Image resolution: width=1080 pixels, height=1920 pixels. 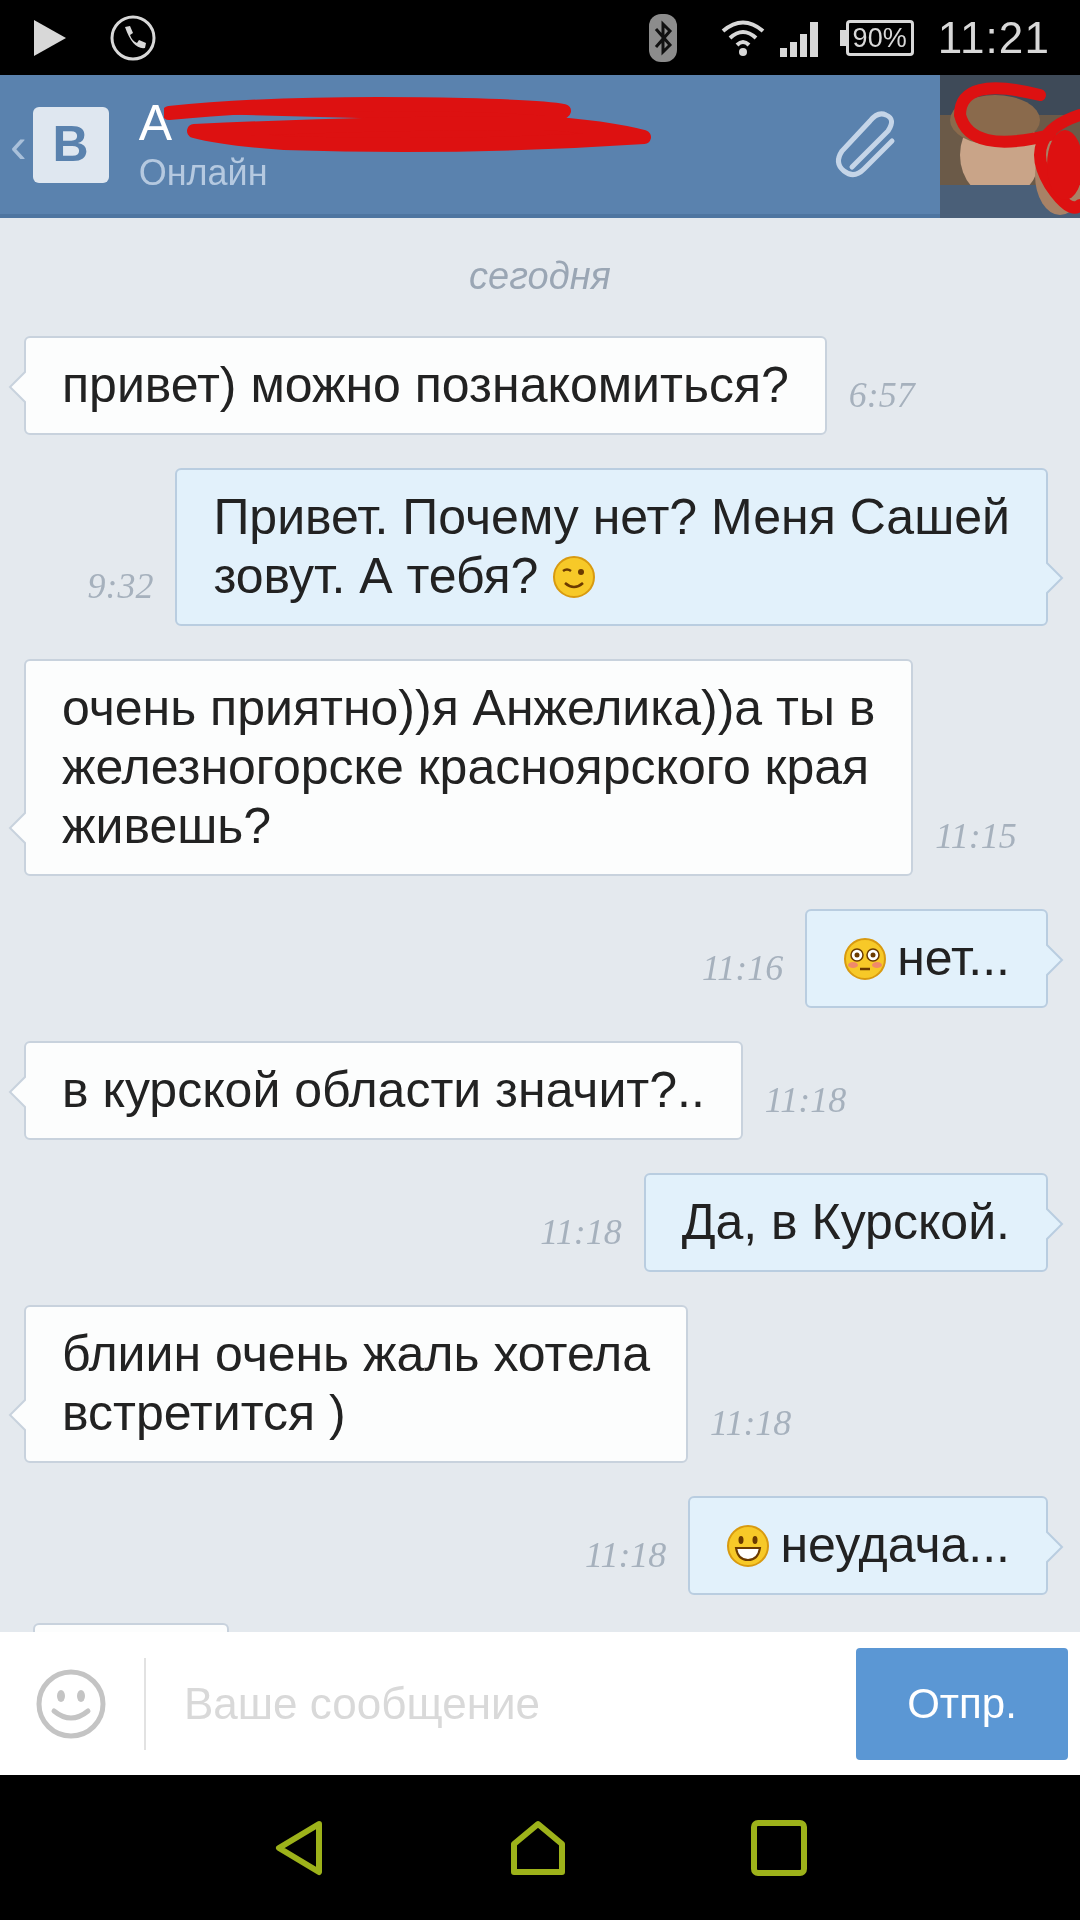 What do you see at coordinates (356, 1384) in the screenshot?
I see `message-bubble: блиин очень жаль хотела встретится )` at bounding box center [356, 1384].